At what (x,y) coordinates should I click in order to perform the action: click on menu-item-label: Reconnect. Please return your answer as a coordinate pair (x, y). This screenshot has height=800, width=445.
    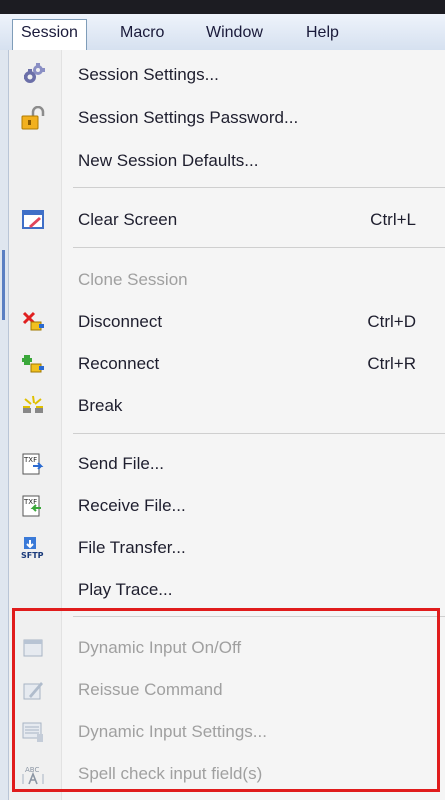
    Looking at the image, I should click on (119, 363).